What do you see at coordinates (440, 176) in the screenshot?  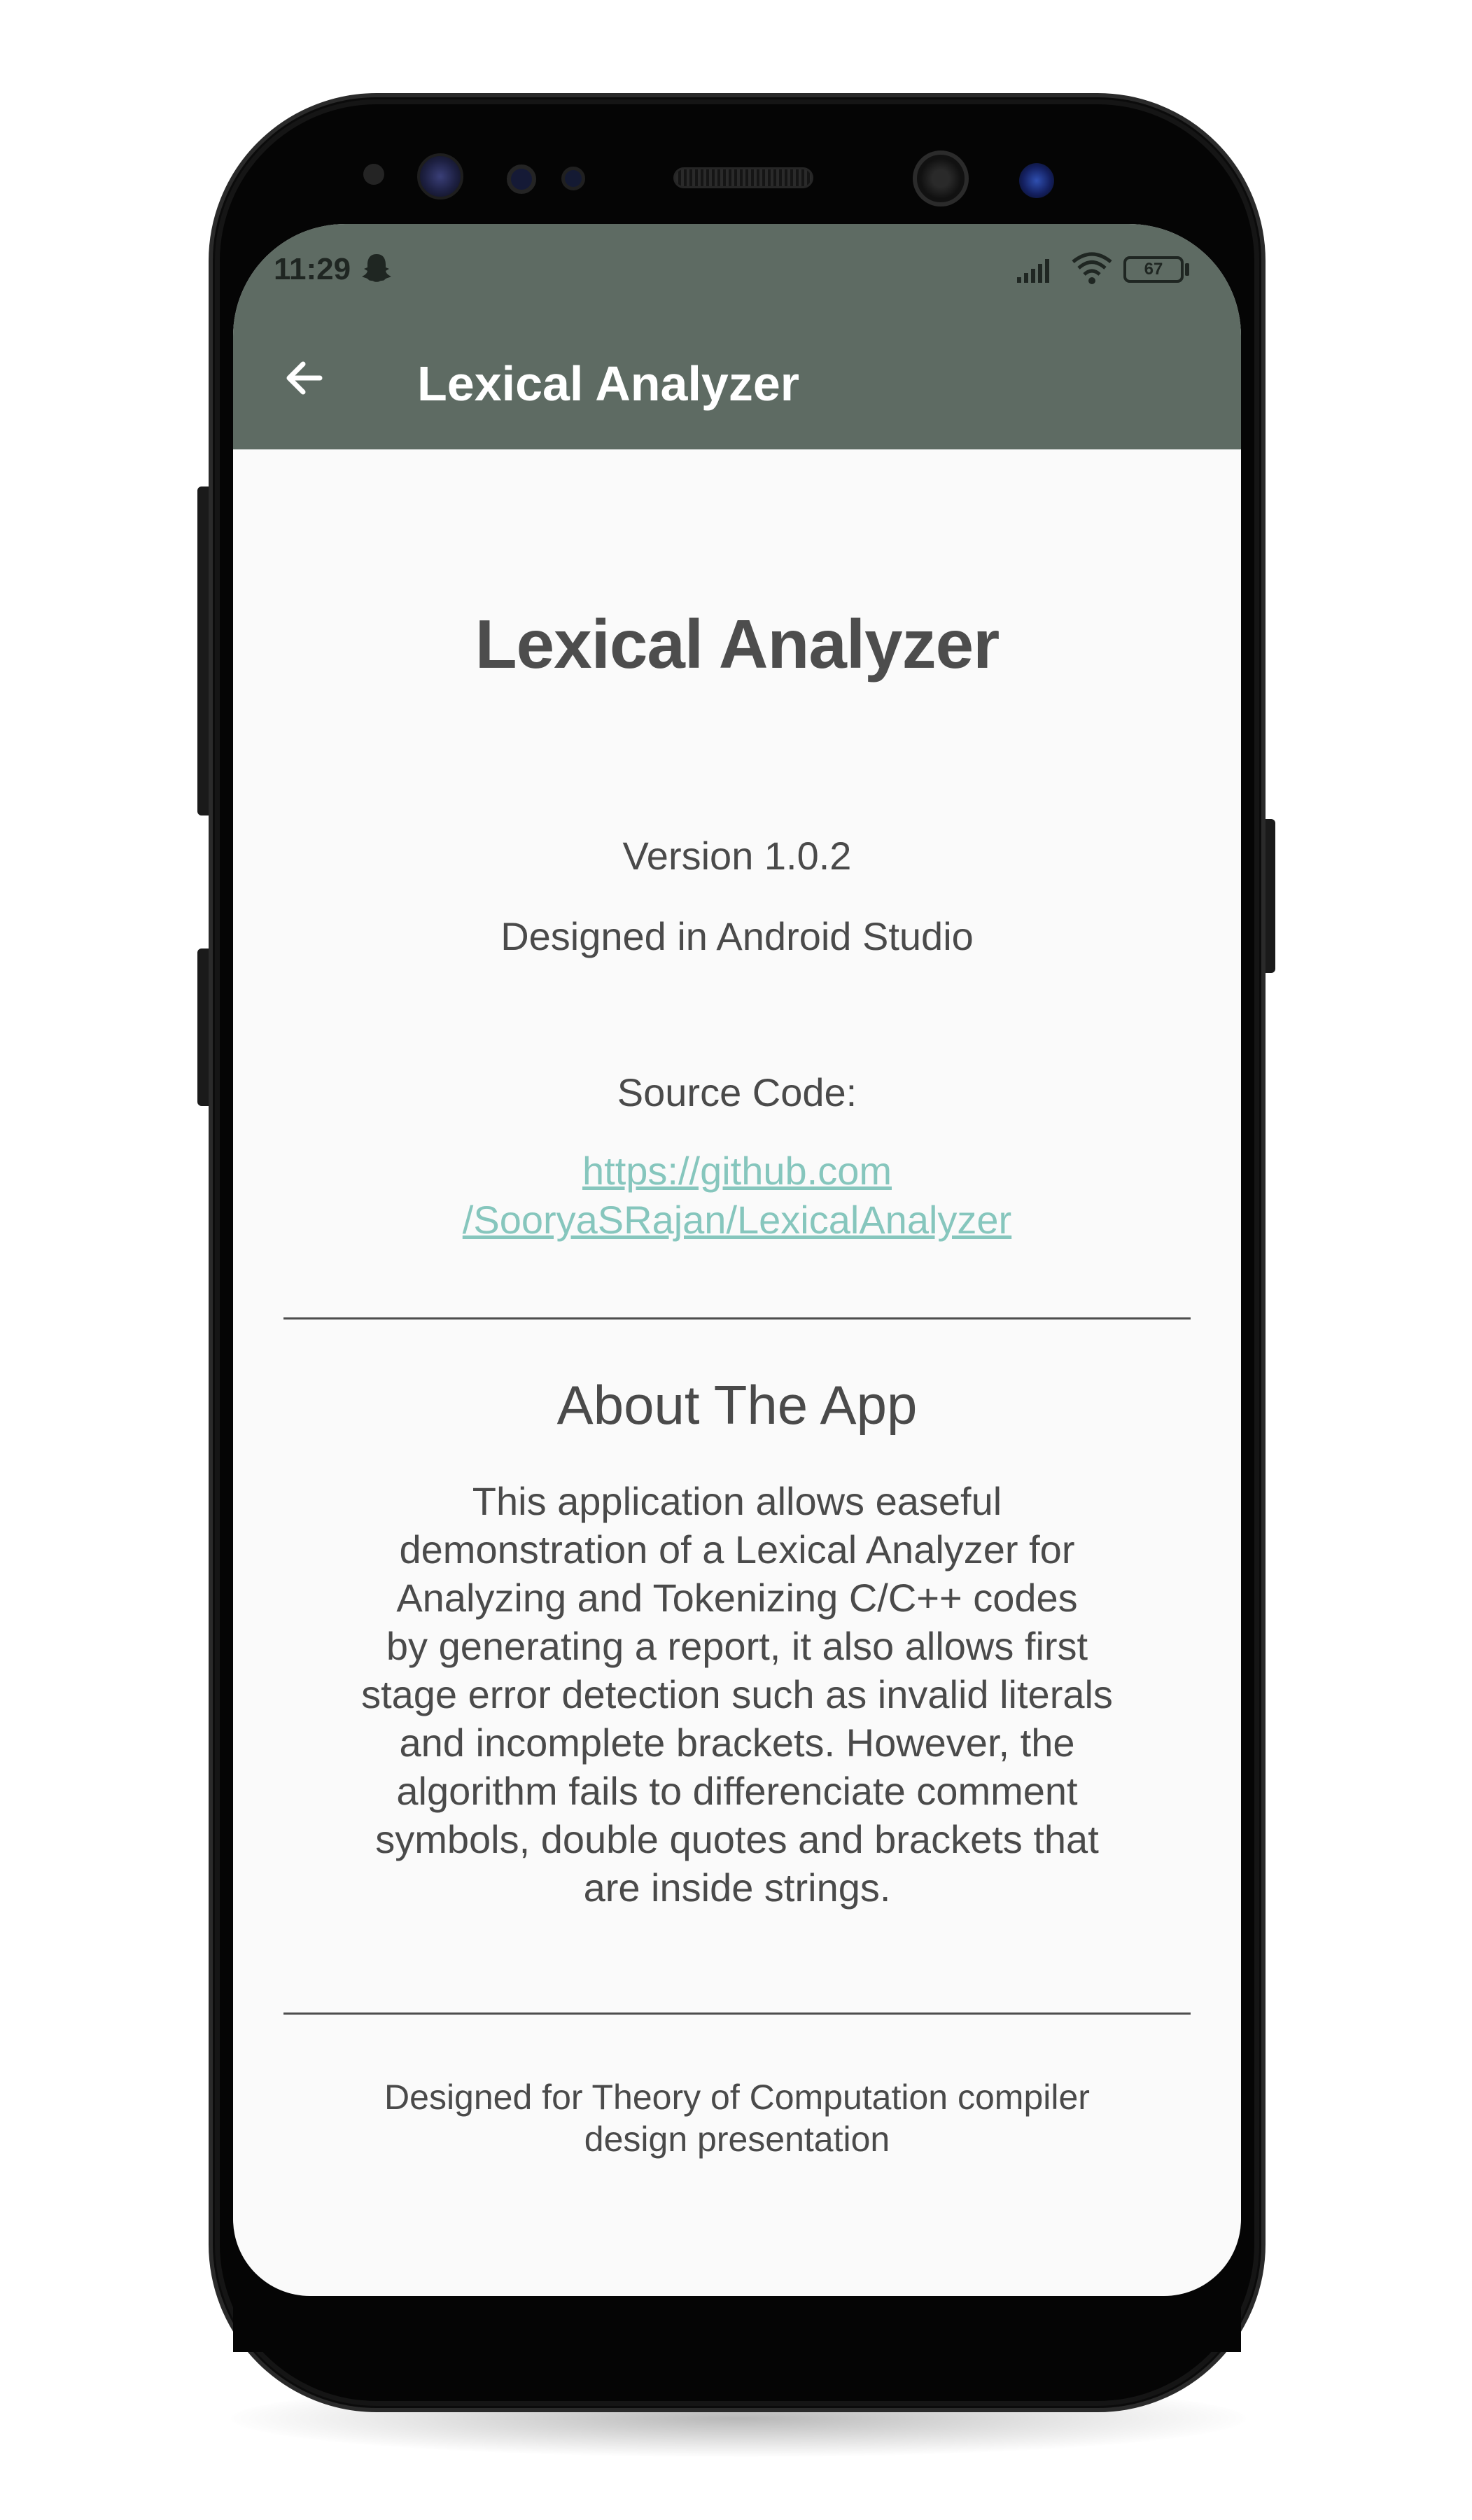 I see `iris-camera-icon` at bounding box center [440, 176].